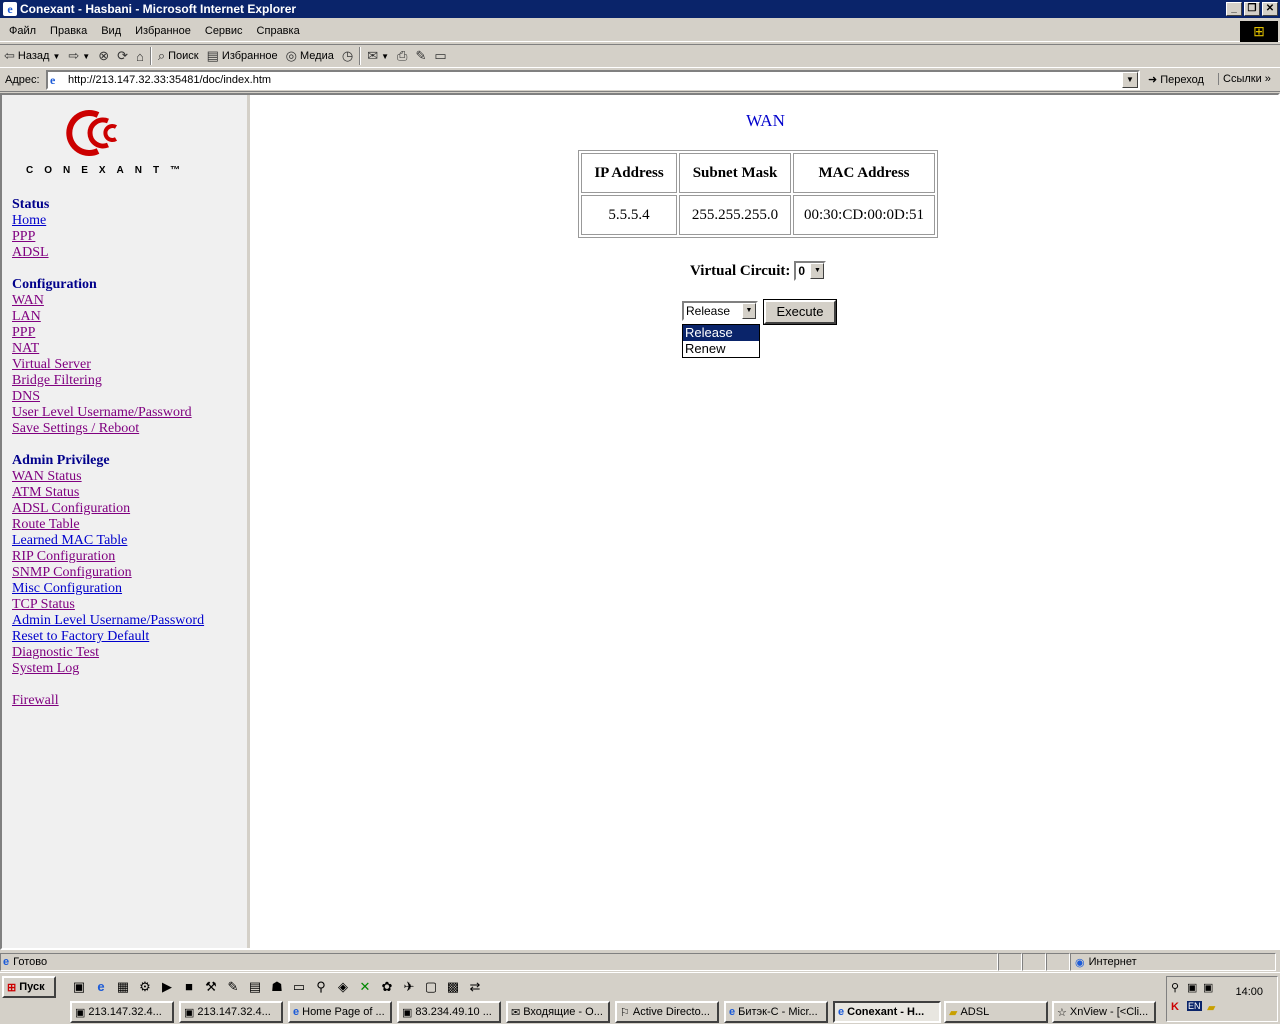  What do you see at coordinates (102, 349) in the screenshot?
I see `nav-link-nat: NAT` at bounding box center [102, 349].